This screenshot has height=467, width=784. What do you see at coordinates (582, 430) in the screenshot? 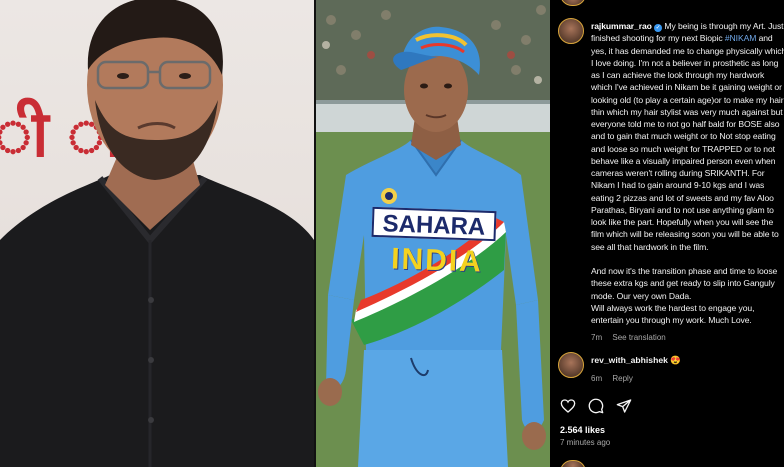
I see `likes-count: 2.564 likes` at bounding box center [582, 430].